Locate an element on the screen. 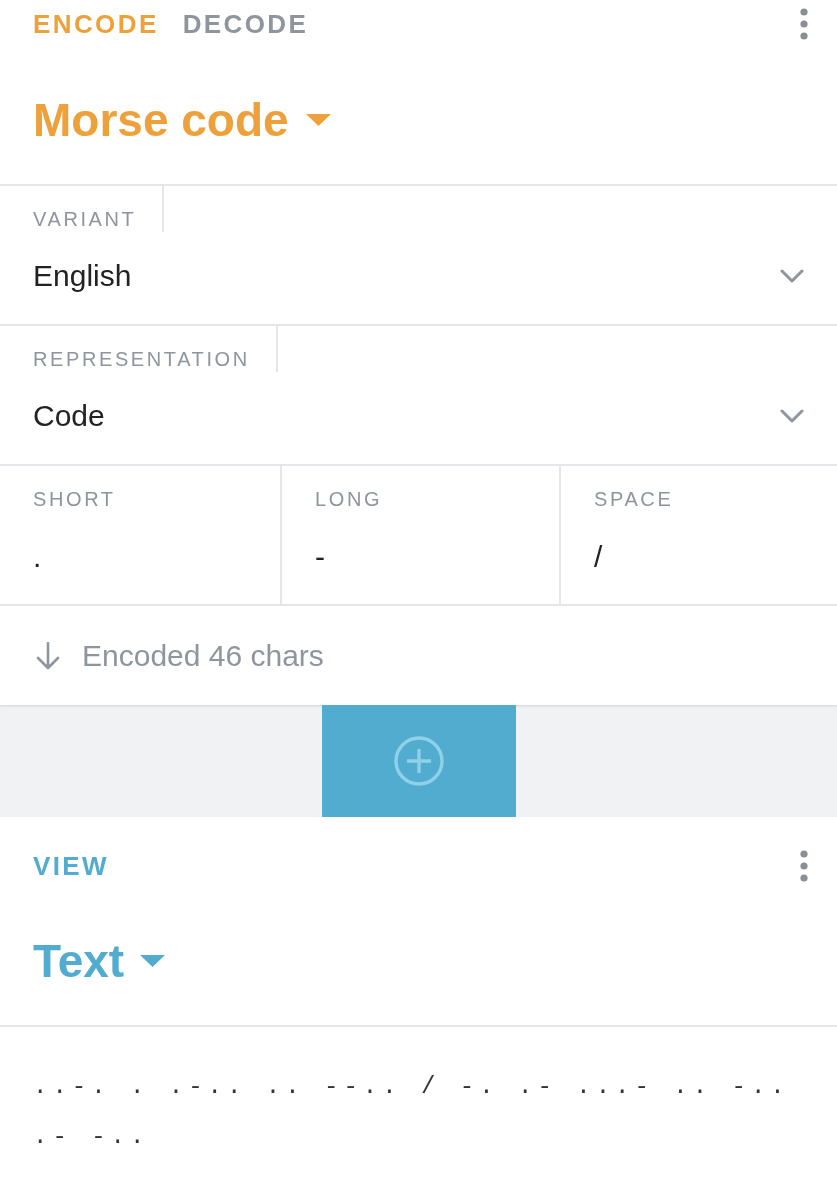  symbol-input: - is located at coordinates (320, 557).